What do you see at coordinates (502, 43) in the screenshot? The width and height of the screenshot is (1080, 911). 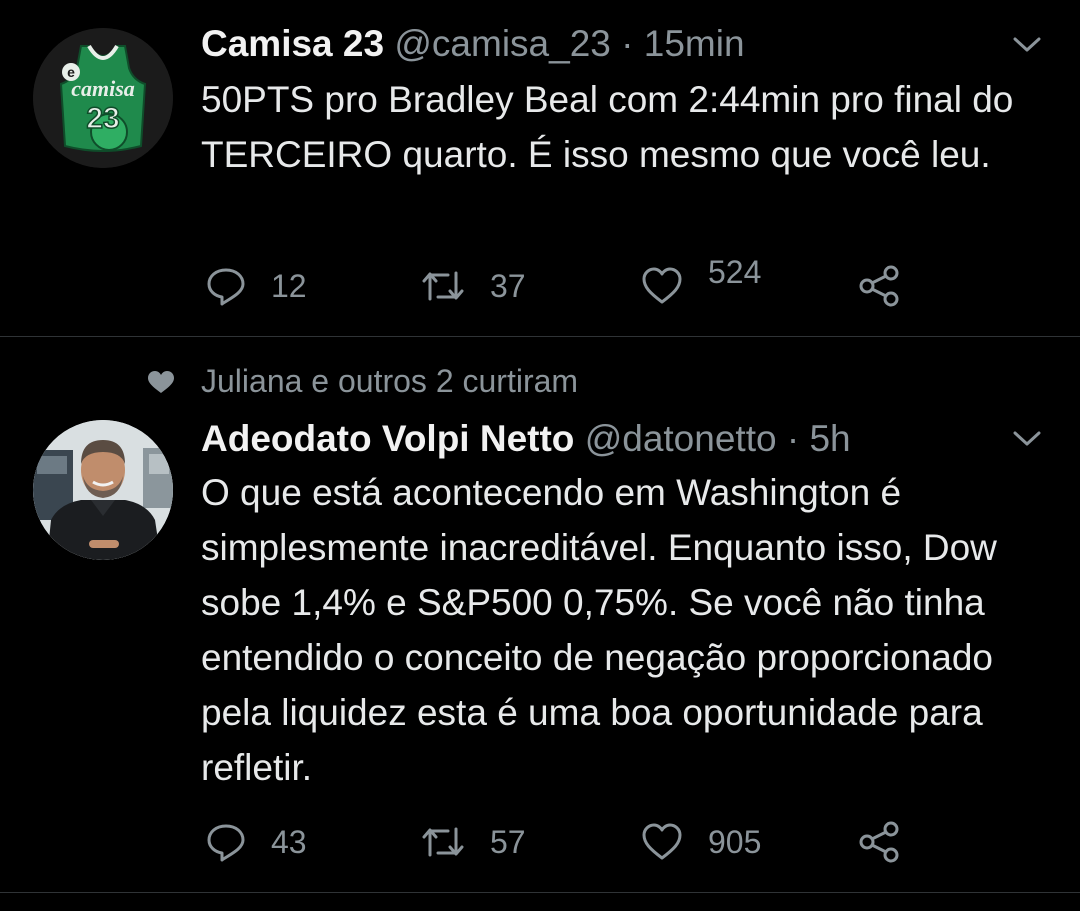 I see `handle: @camisa_23` at bounding box center [502, 43].